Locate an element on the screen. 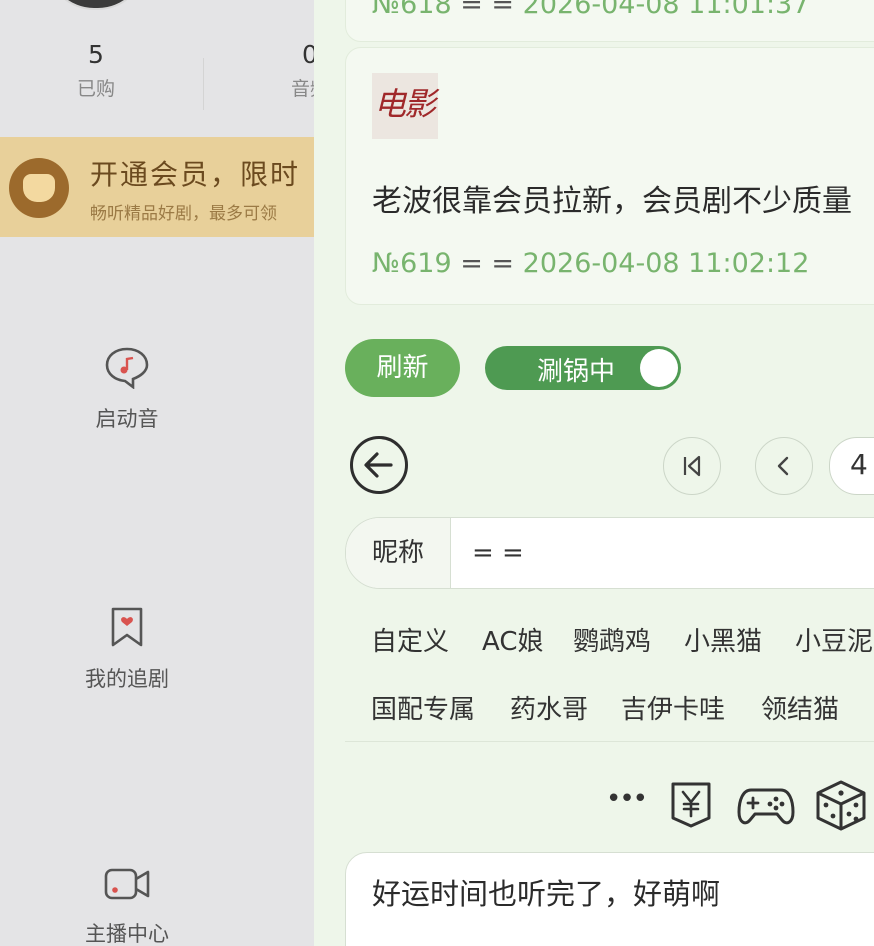  movie-logo-text: 电影 is located at coordinates (405, 104).